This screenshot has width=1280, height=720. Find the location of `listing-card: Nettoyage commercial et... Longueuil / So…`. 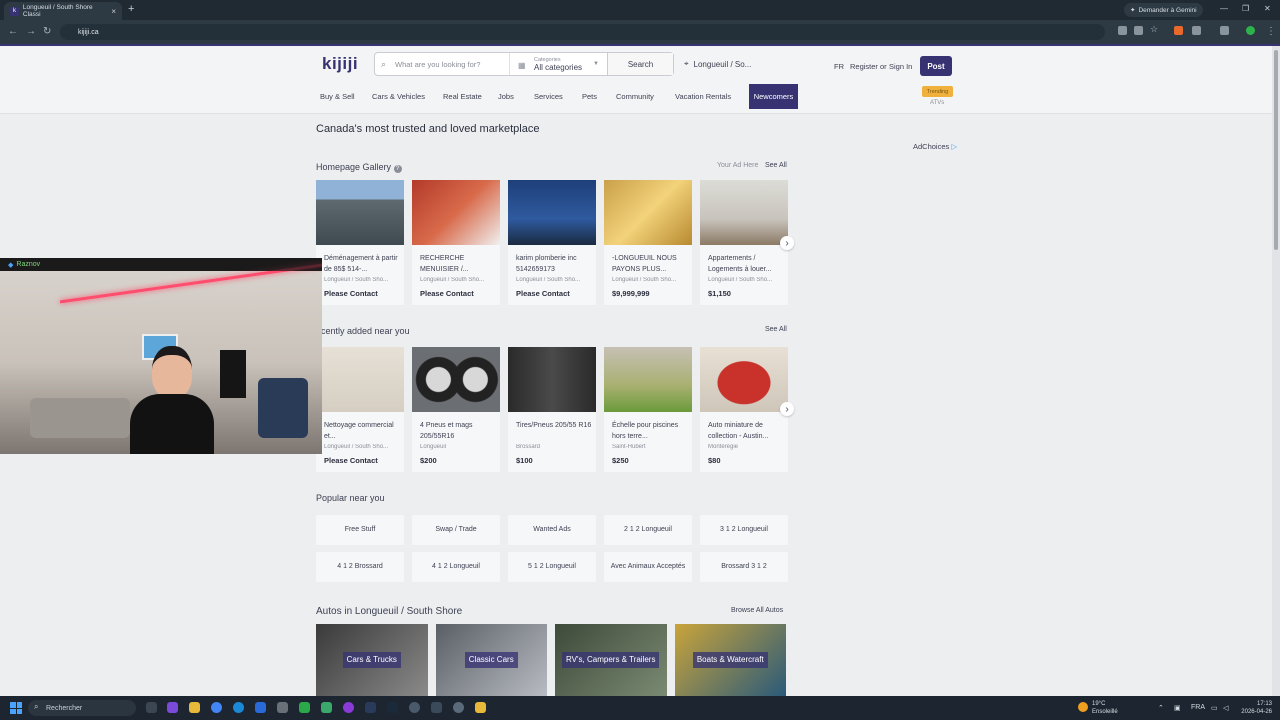

listing-card: Nettoyage commercial et... Longueuil / So… is located at coordinates (360, 409).